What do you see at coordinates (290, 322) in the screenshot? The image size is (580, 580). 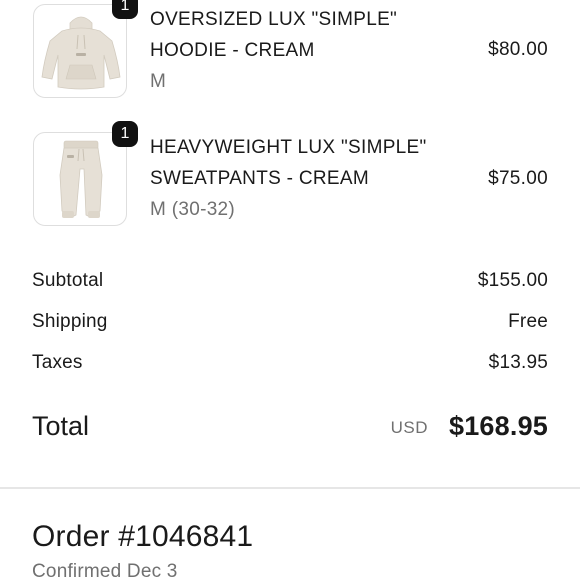 I see `shipping-row: Shipping Free` at bounding box center [290, 322].